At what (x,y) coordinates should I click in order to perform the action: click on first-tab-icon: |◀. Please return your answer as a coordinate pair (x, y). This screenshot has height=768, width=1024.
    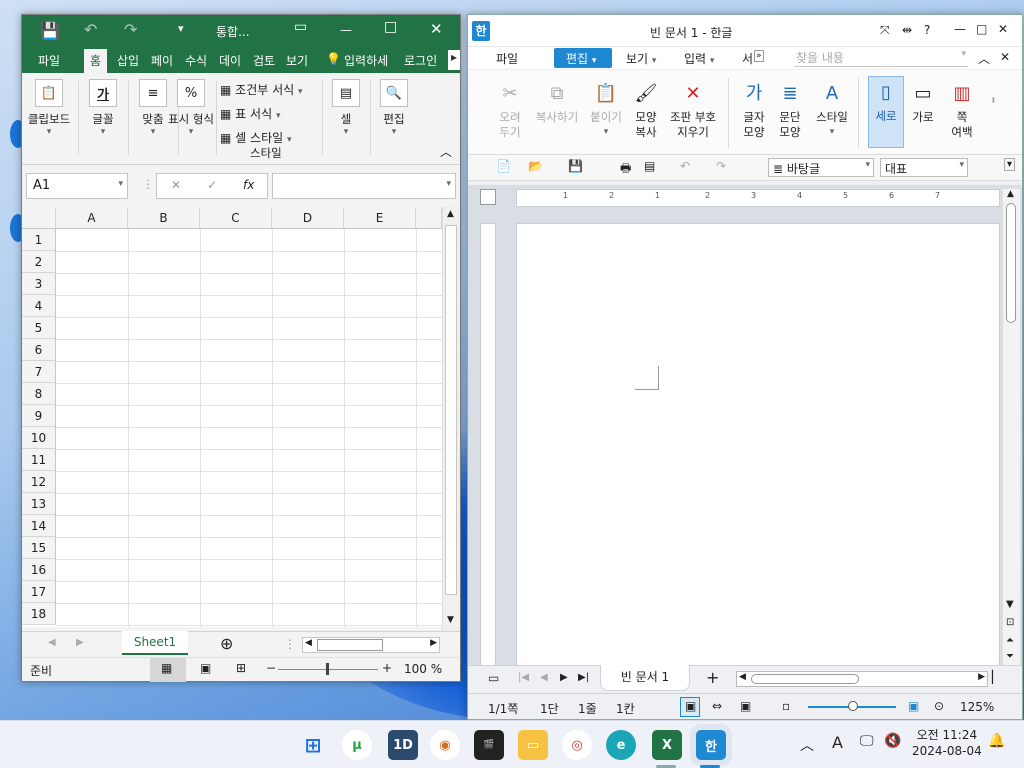
    Looking at the image, I should click on (523, 677).